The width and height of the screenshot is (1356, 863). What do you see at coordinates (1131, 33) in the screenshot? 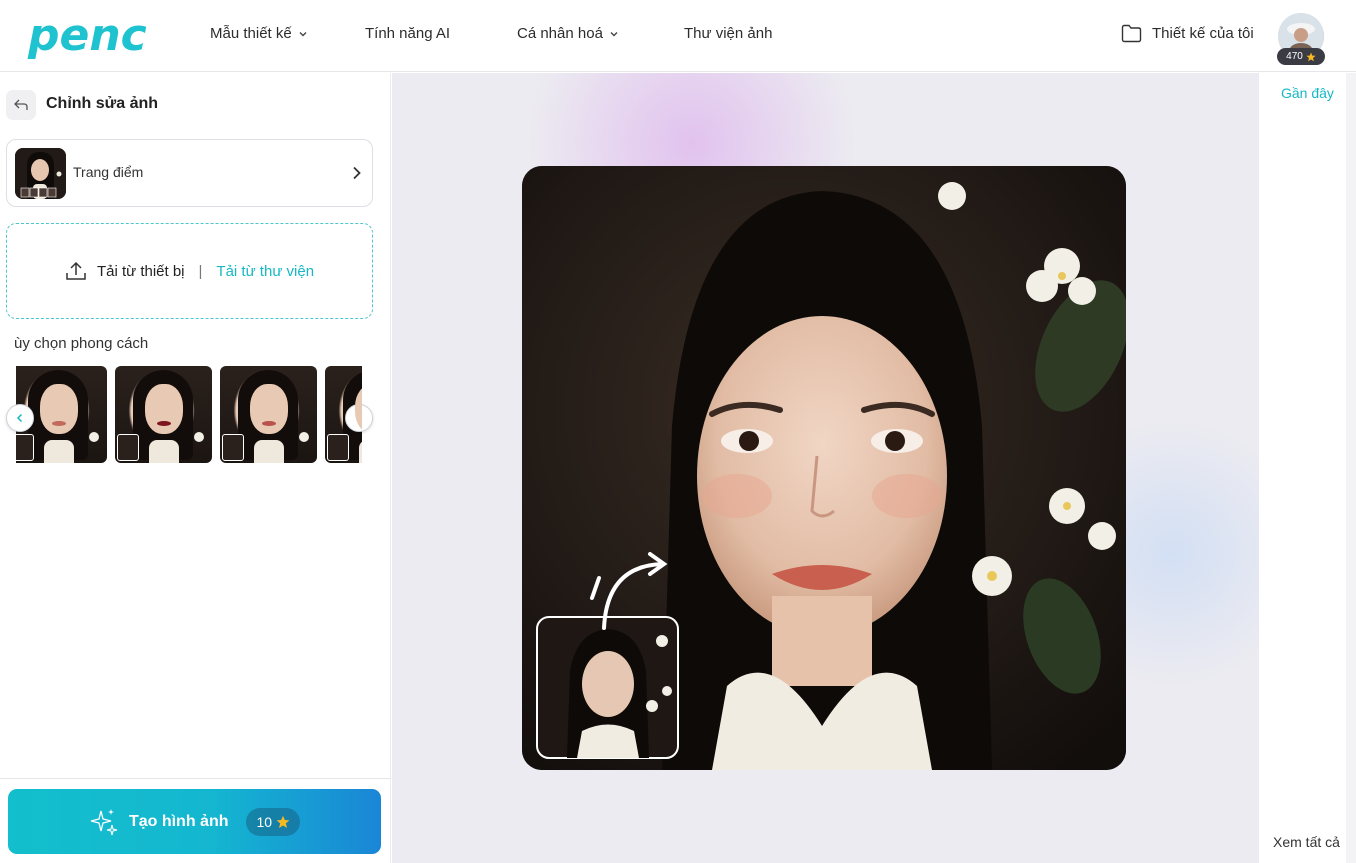
I see `folder-icon` at bounding box center [1131, 33].